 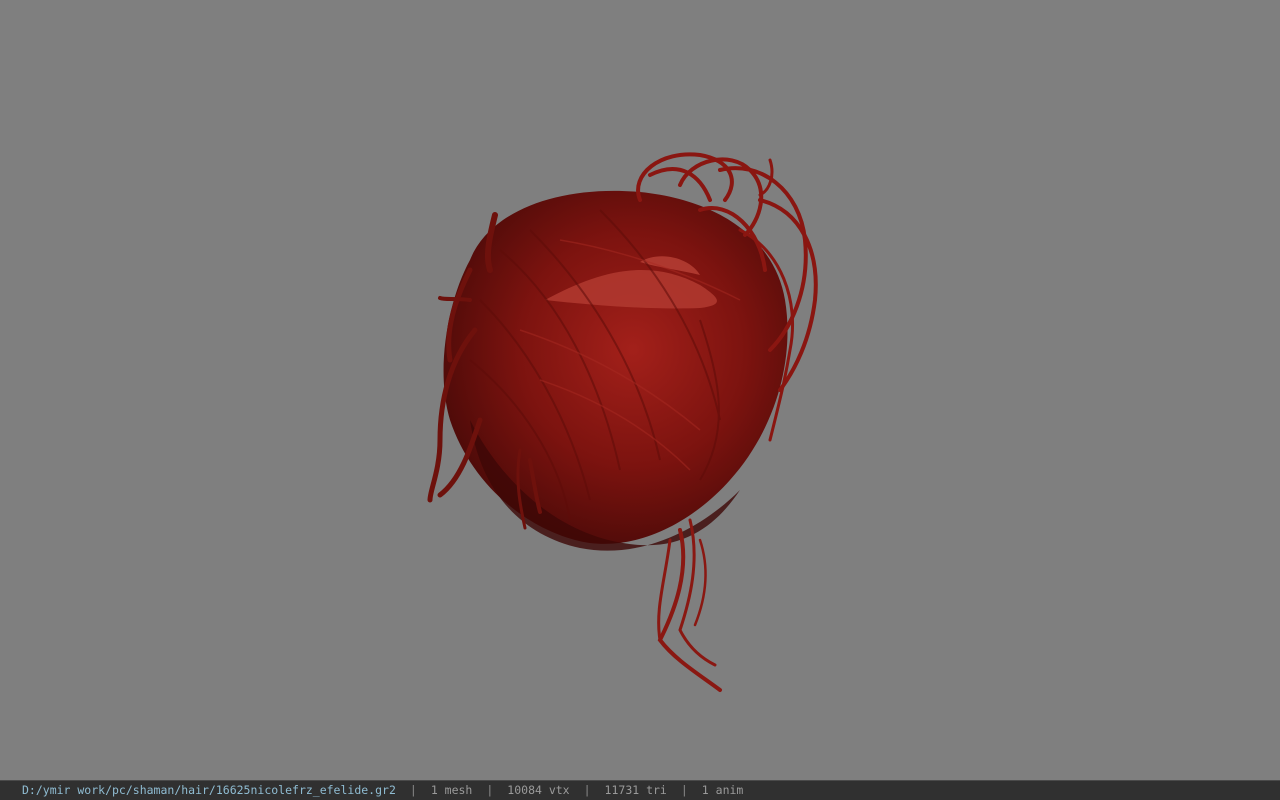 What do you see at coordinates (451, 790) in the screenshot?
I see `mesh-count: 1 mesh` at bounding box center [451, 790].